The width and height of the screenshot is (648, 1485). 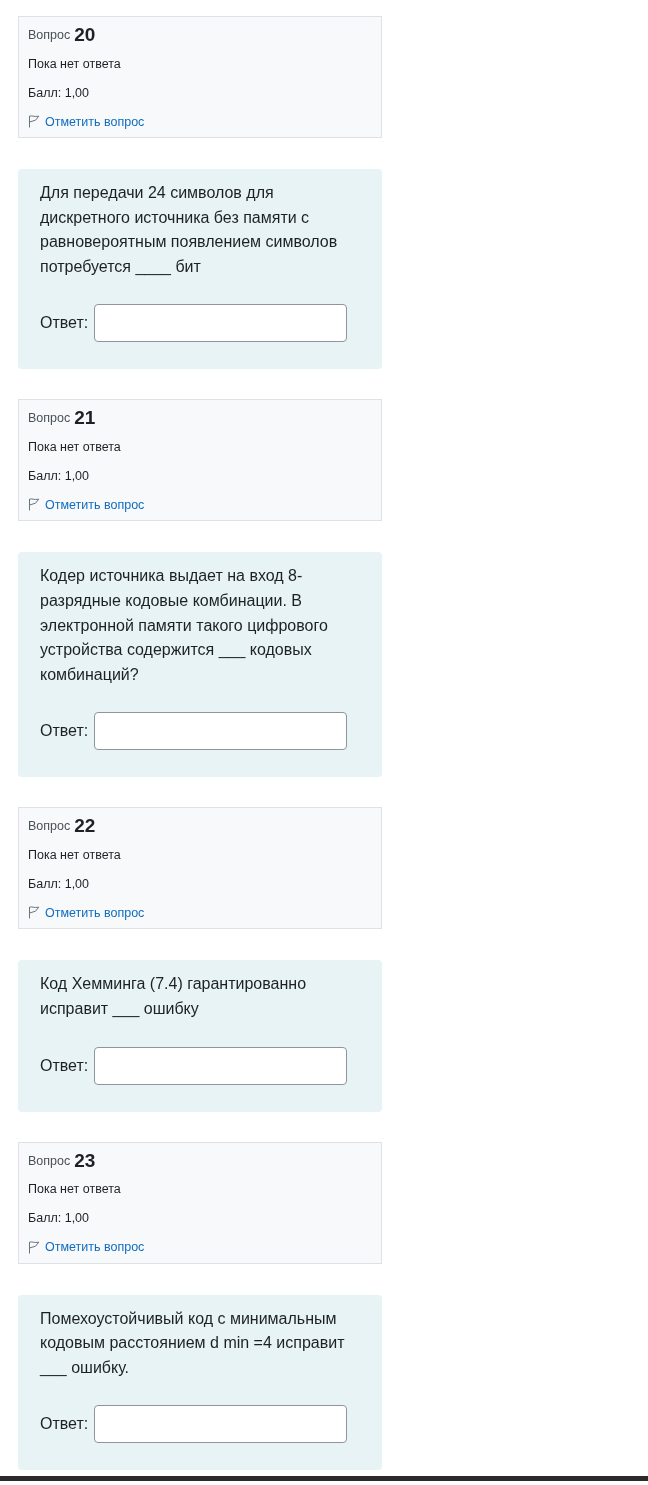 I want to click on question-number: 22, so click(x=85, y=826).